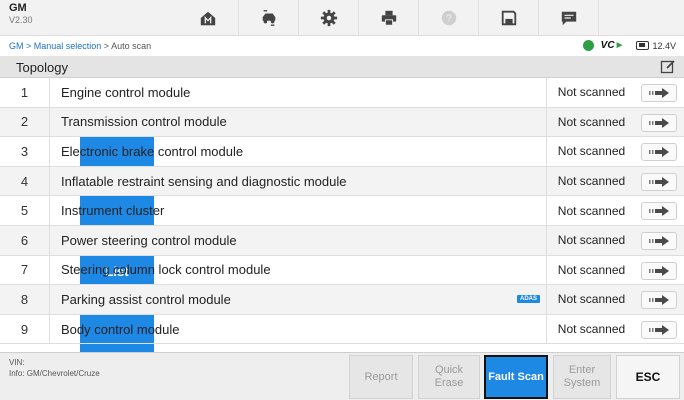 The width and height of the screenshot is (684, 400). Describe the element at coordinates (529, 299) in the screenshot. I see `adas-badge: ADAS` at that location.